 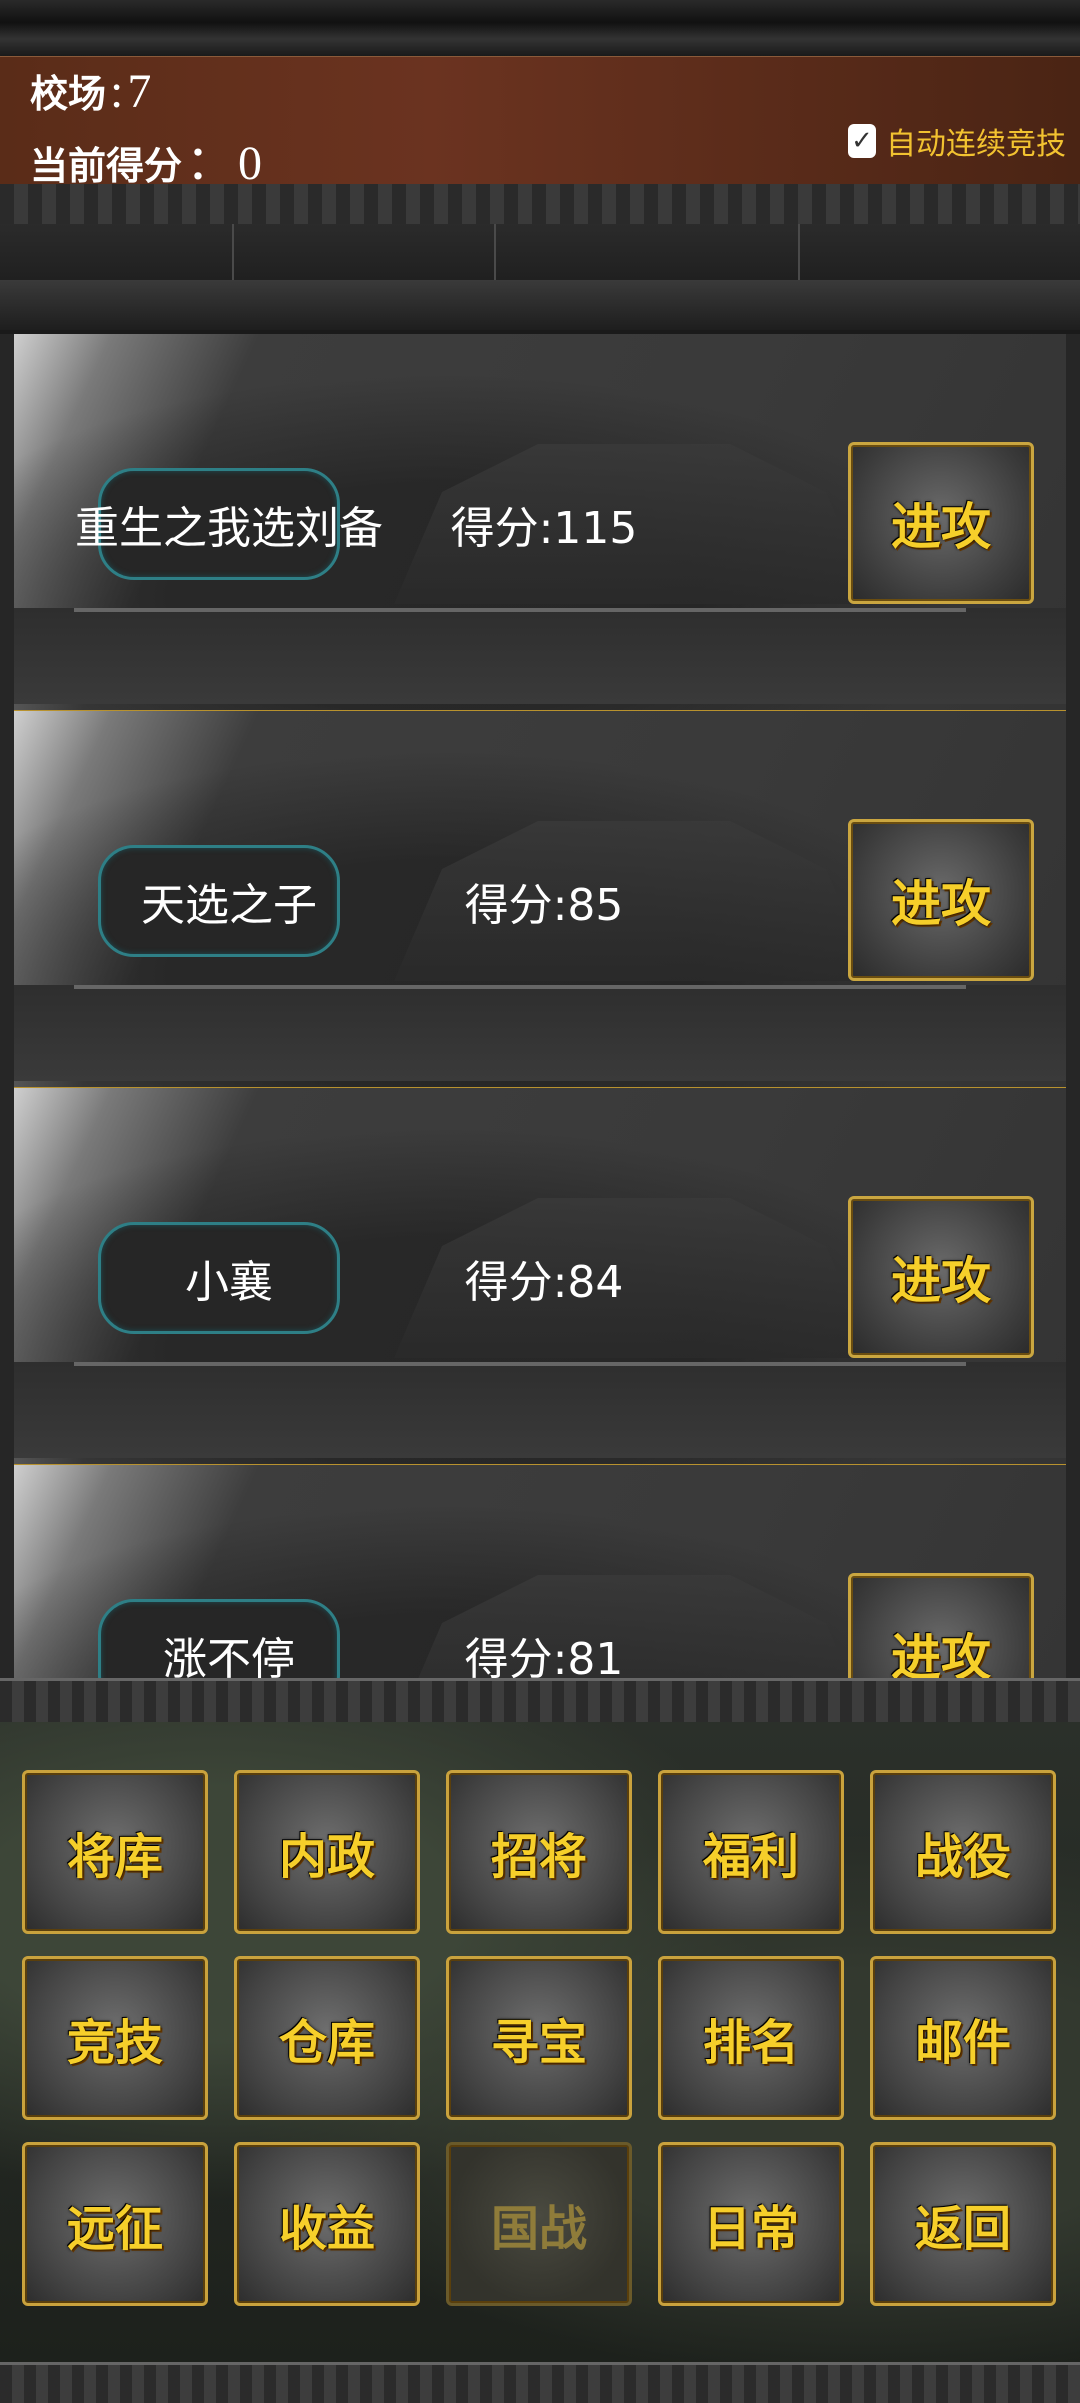 I want to click on score-colon: ：, so click(x=210, y=163).